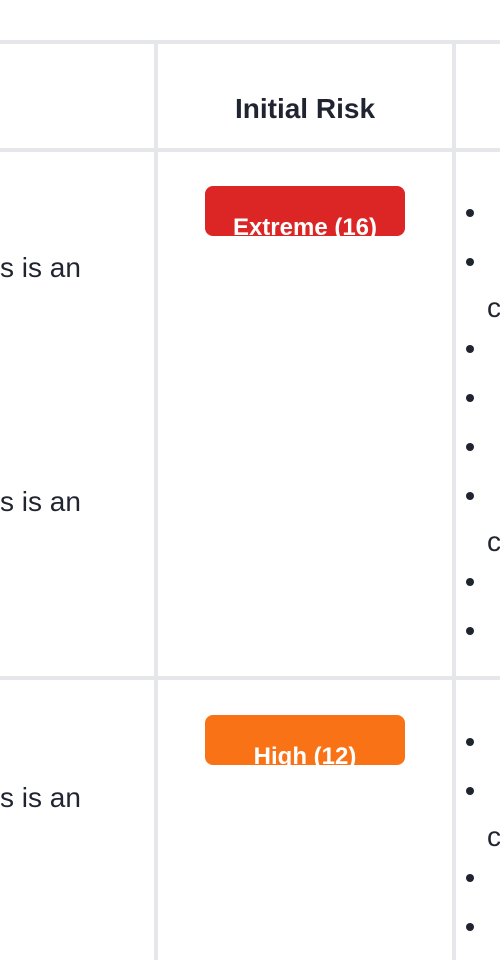  What do you see at coordinates (305, 225) in the screenshot?
I see `risk-badge-label: Extreme (16)` at bounding box center [305, 225].